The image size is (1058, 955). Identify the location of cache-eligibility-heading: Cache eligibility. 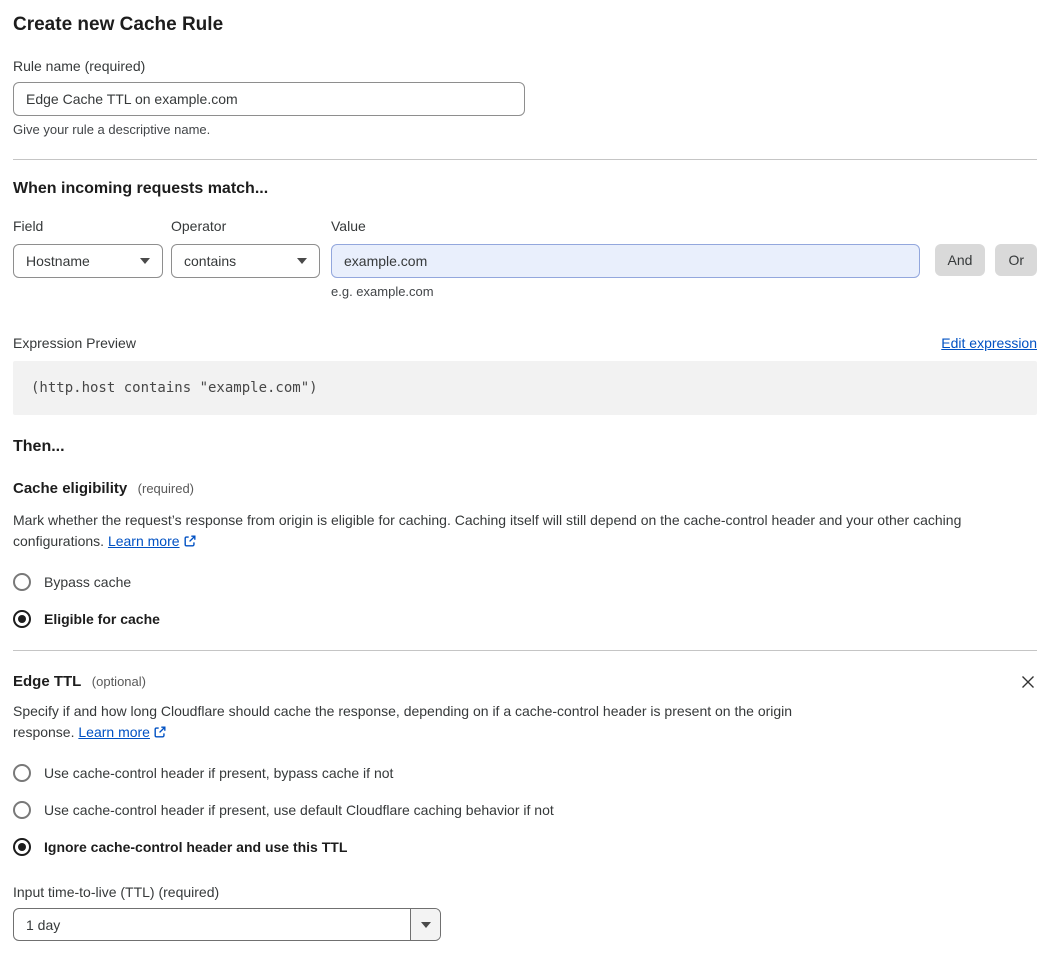
(70, 488).